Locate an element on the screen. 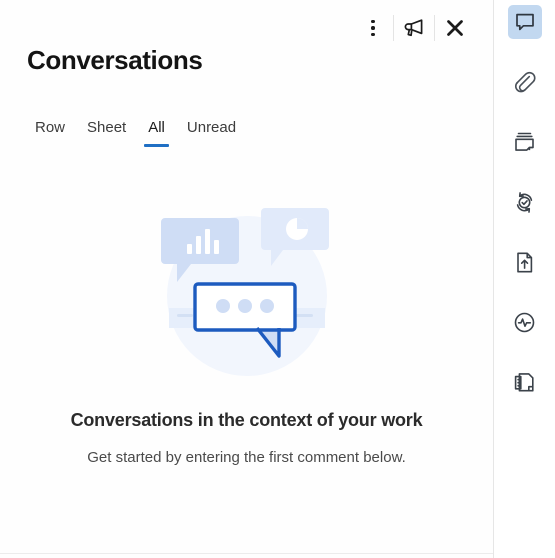  tab-unread: Unread is located at coordinates (211, 132).